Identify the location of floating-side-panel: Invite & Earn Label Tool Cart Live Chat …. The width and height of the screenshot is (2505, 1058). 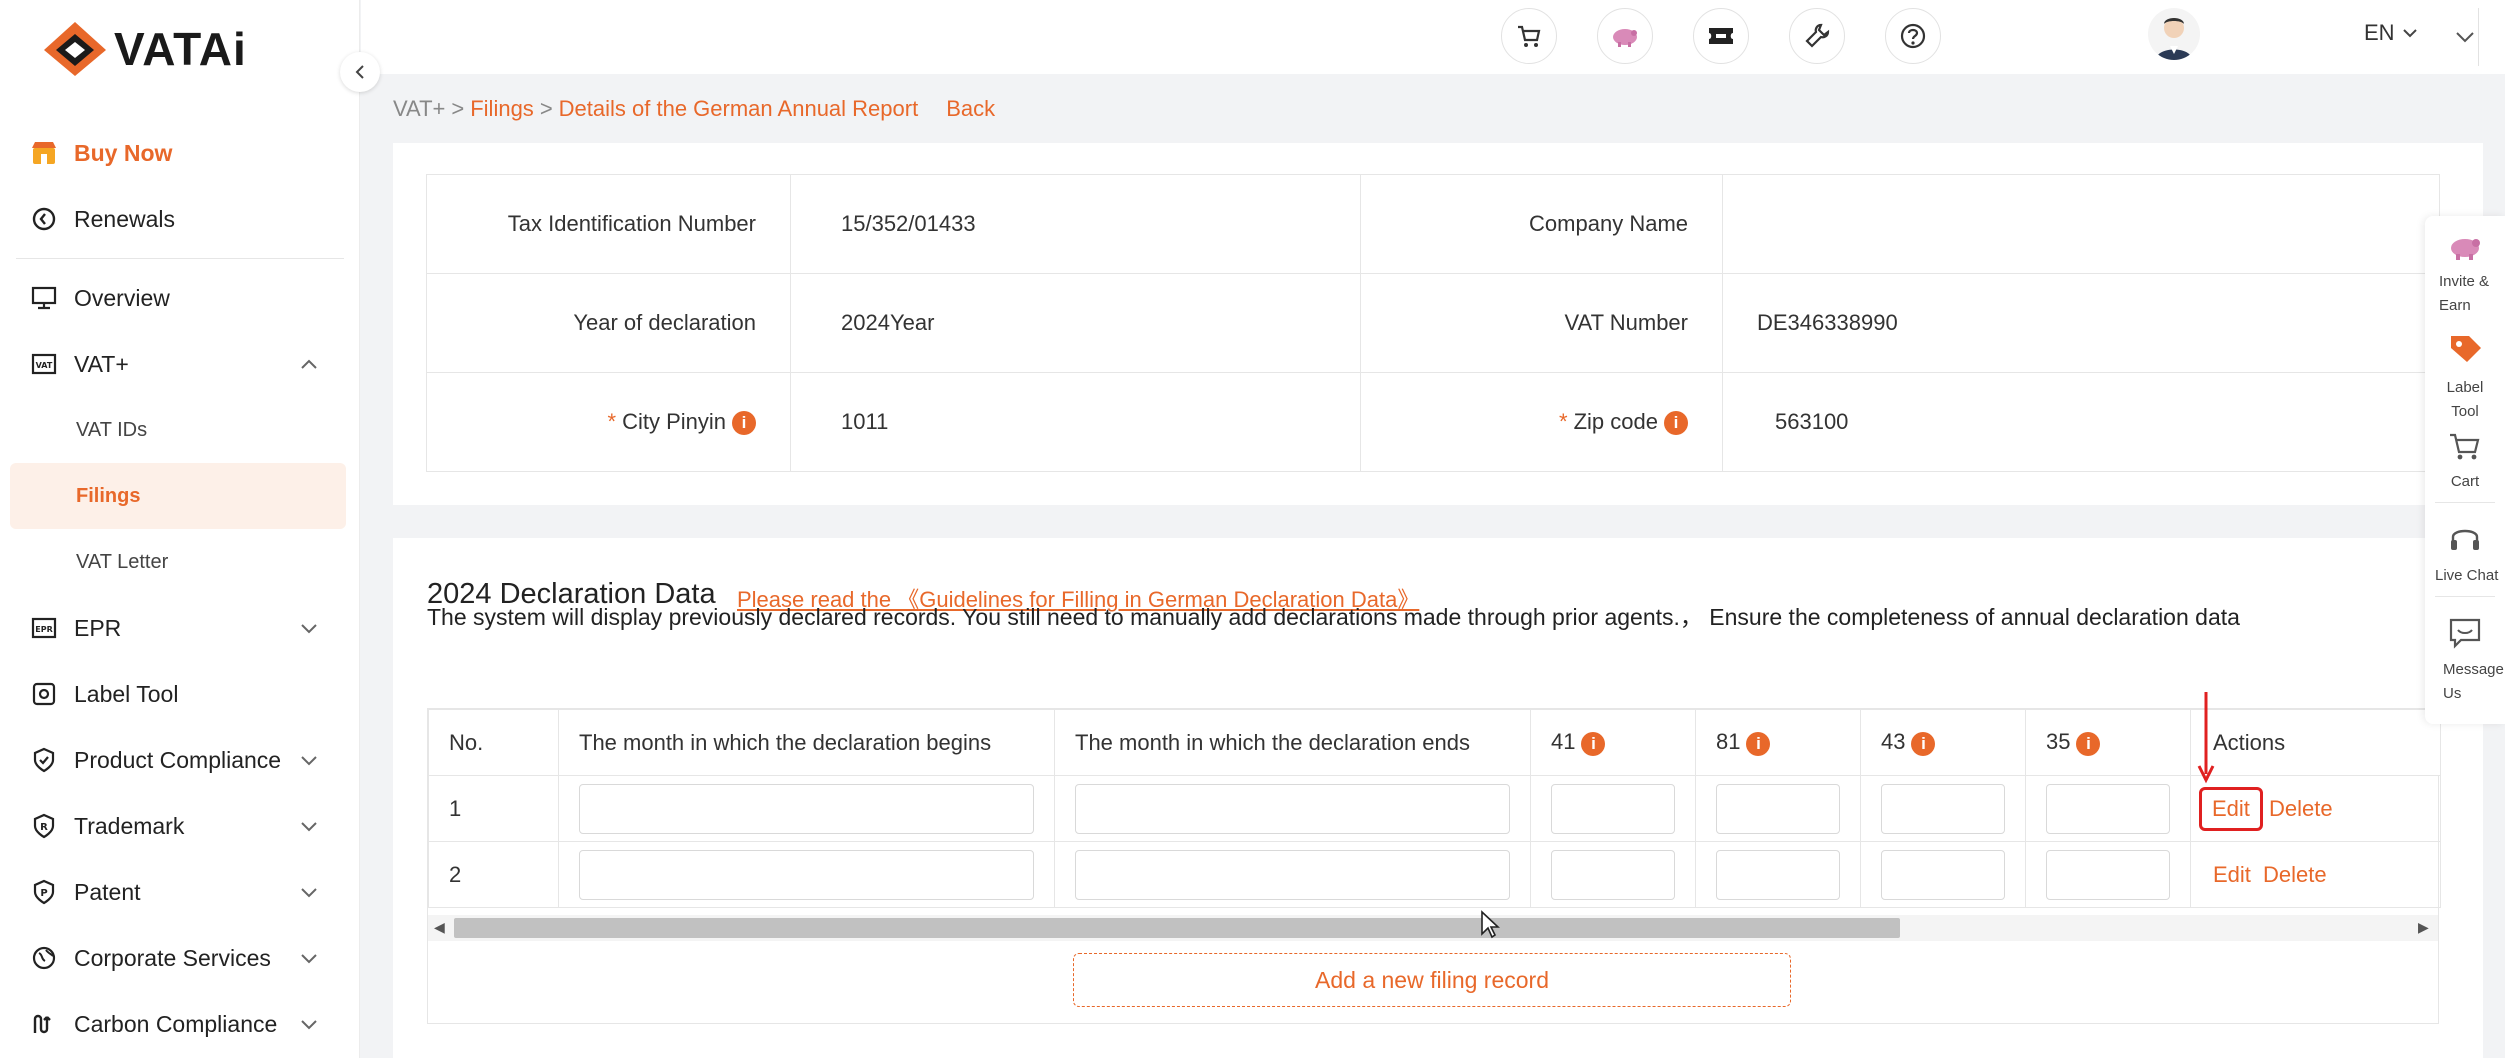
(2465, 470).